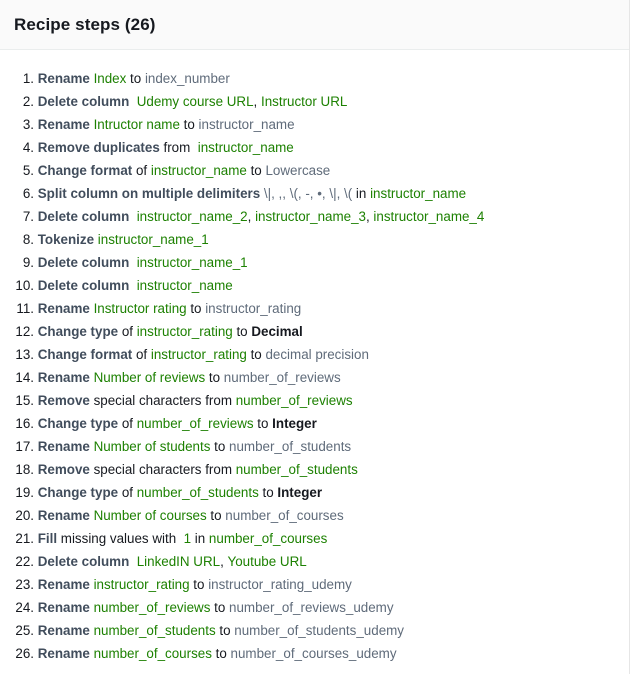 The width and height of the screenshot is (630, 674). What do you see at coordinates (24, 538) in the screenshot?
I see `step-number: 21.` at bounding box center [24, 538].